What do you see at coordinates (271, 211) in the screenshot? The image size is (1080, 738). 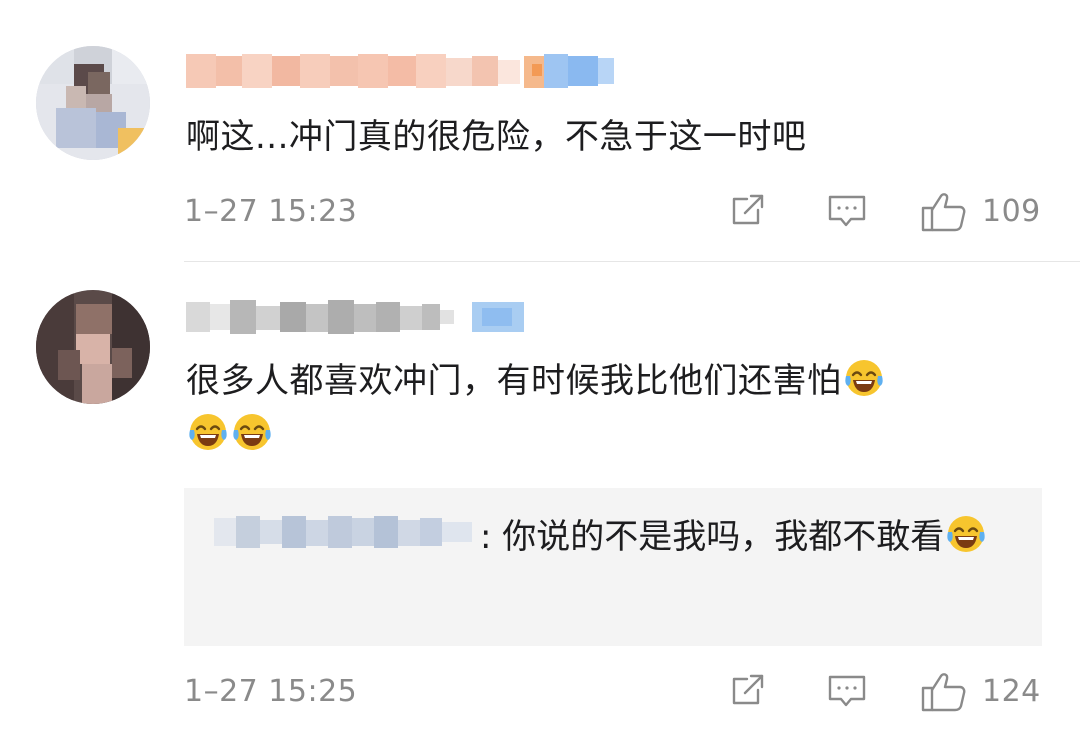 I see `timestamp: 1–27 15:23` at bounding box center [271, 211].